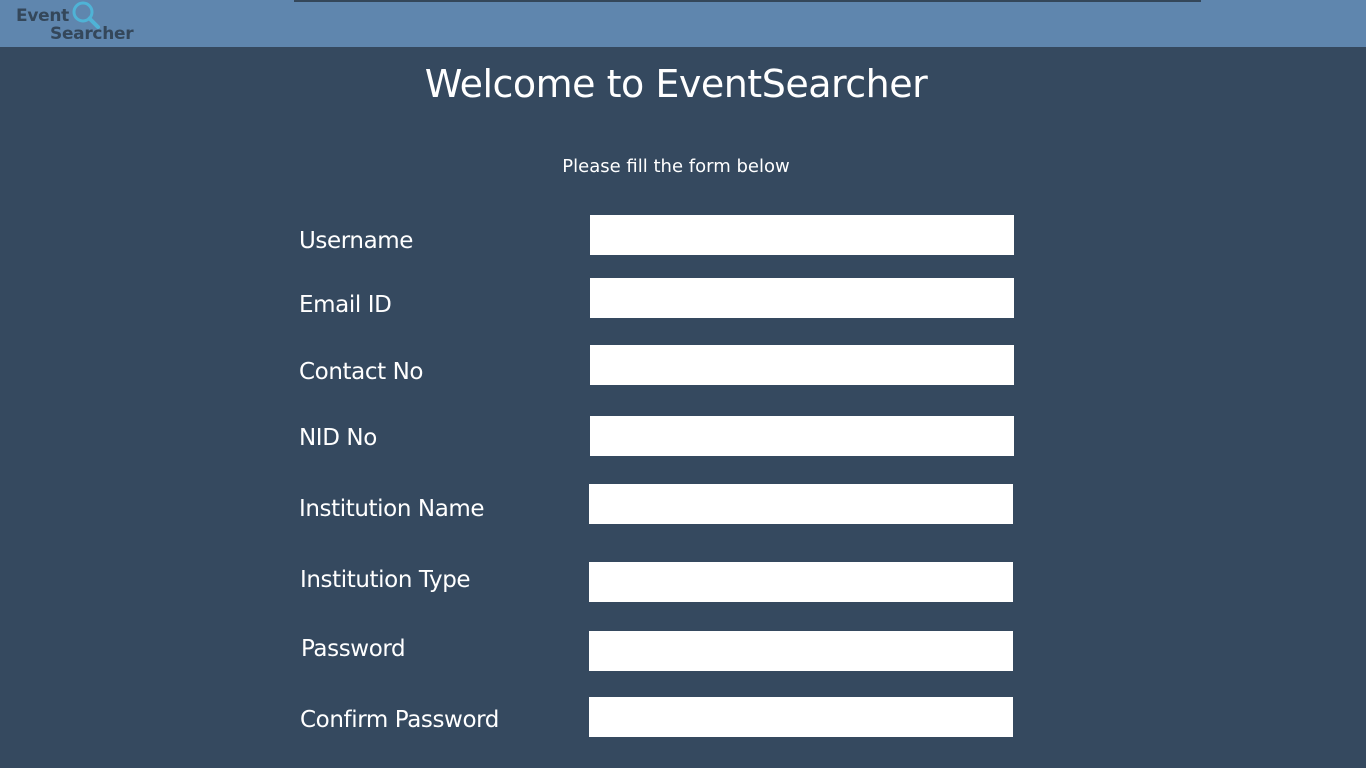  What do you see at coordinates (356, 241) in the screenshot?
I see `username-label: Username` at bounding box center [356, 241].